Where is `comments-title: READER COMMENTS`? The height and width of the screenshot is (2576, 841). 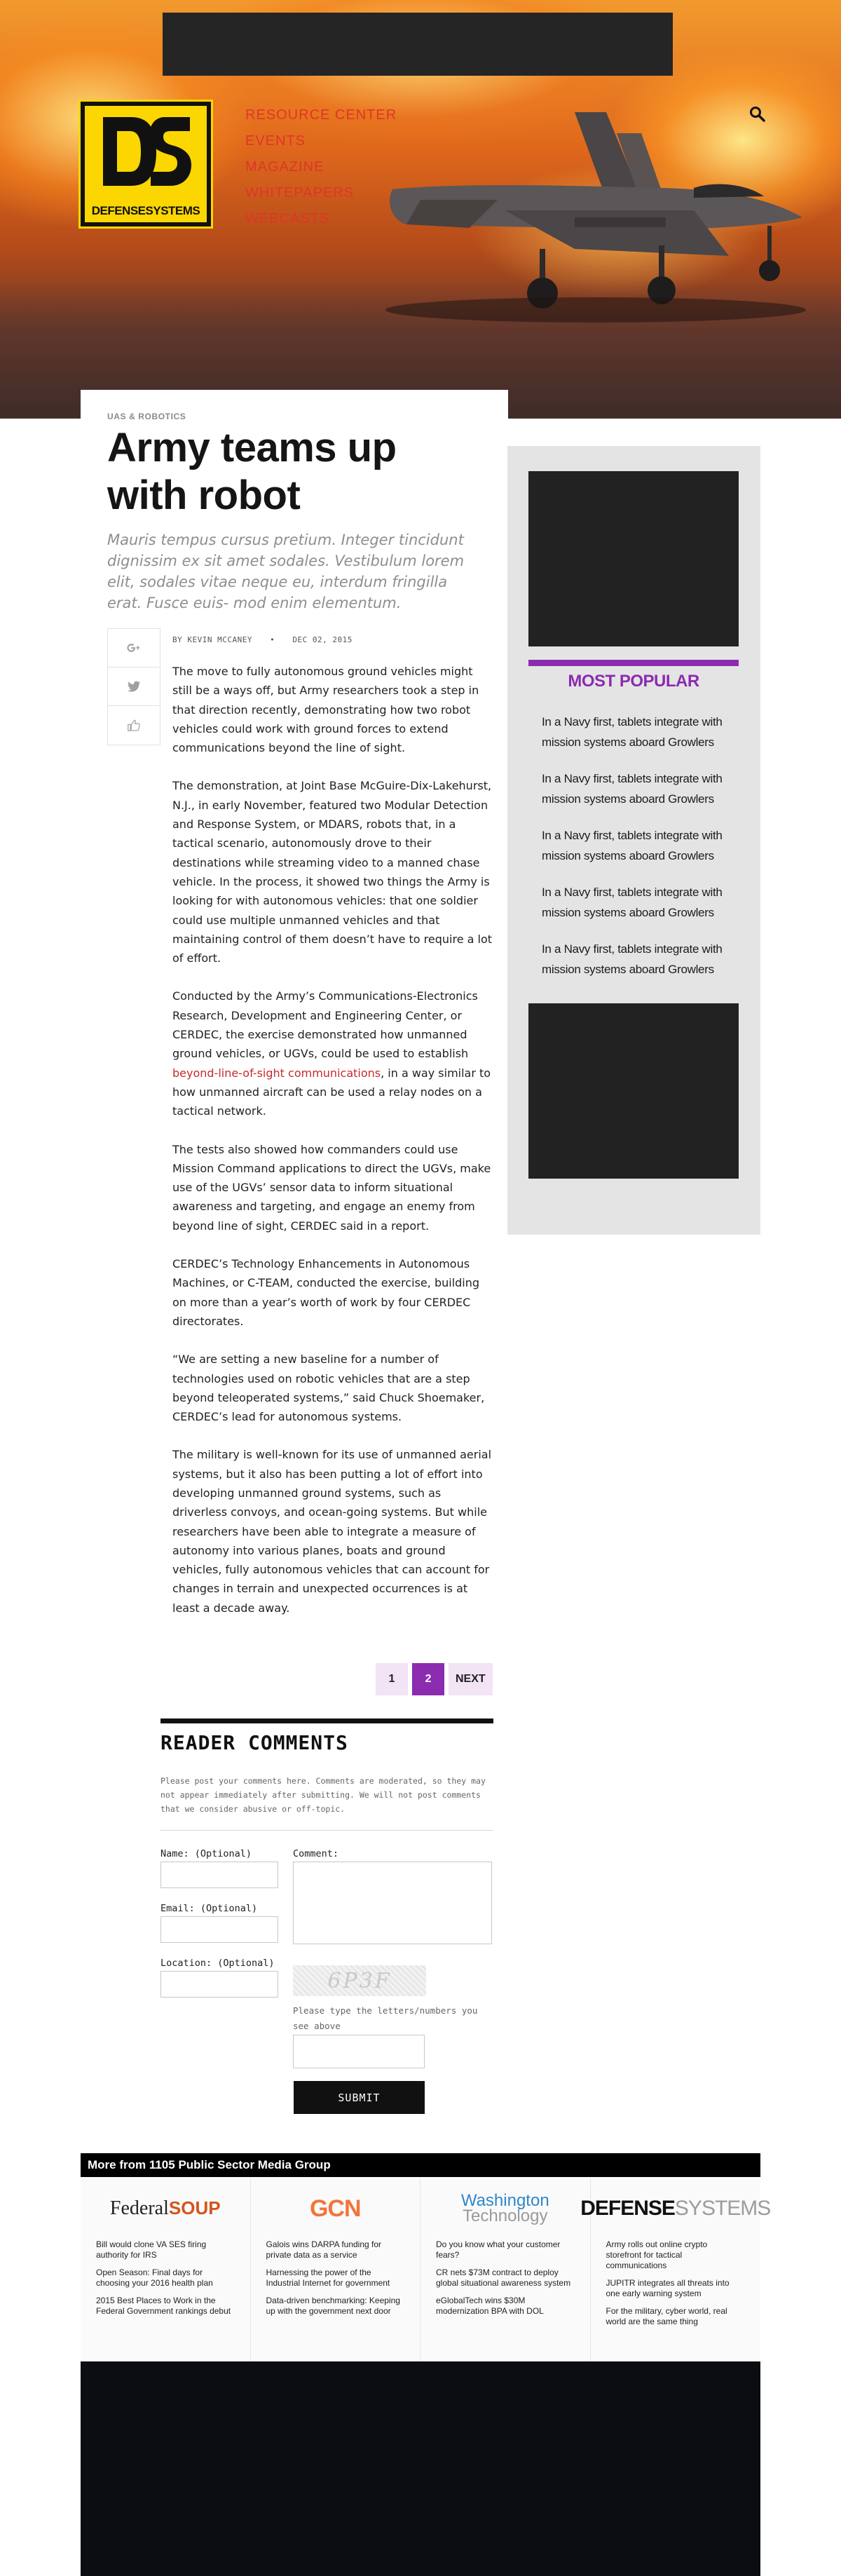
comments-title: READER COMMENTS is located at coordinates (254, 1742).